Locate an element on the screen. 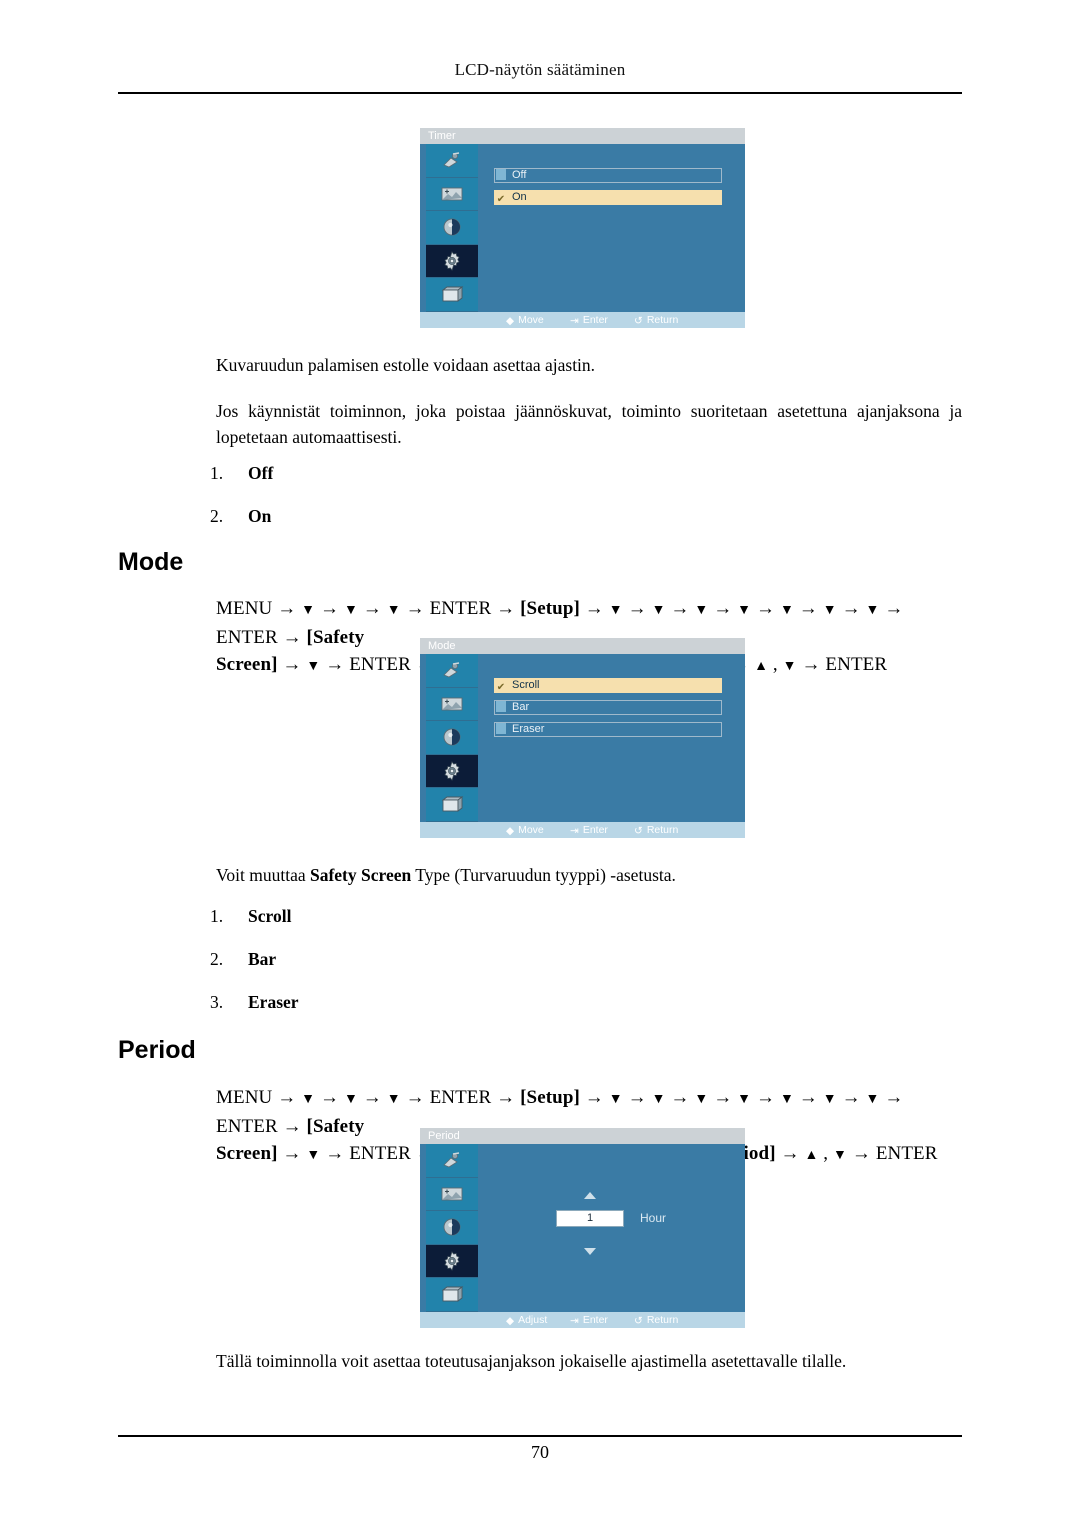 The width and height of the screenshot is (1080, 1527). osd-footer-adjust: ◆ Adjust is located at coordinates (526, 1320).